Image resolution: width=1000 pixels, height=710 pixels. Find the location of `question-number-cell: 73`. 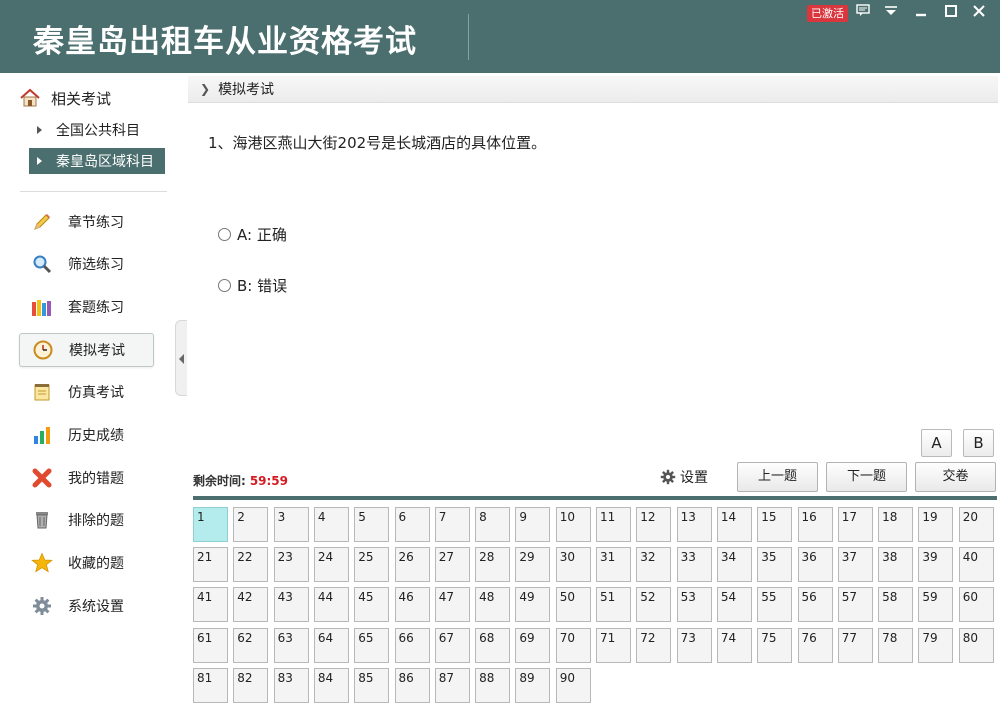

question-number-cell: 73 is located at coordinates (694, 645).